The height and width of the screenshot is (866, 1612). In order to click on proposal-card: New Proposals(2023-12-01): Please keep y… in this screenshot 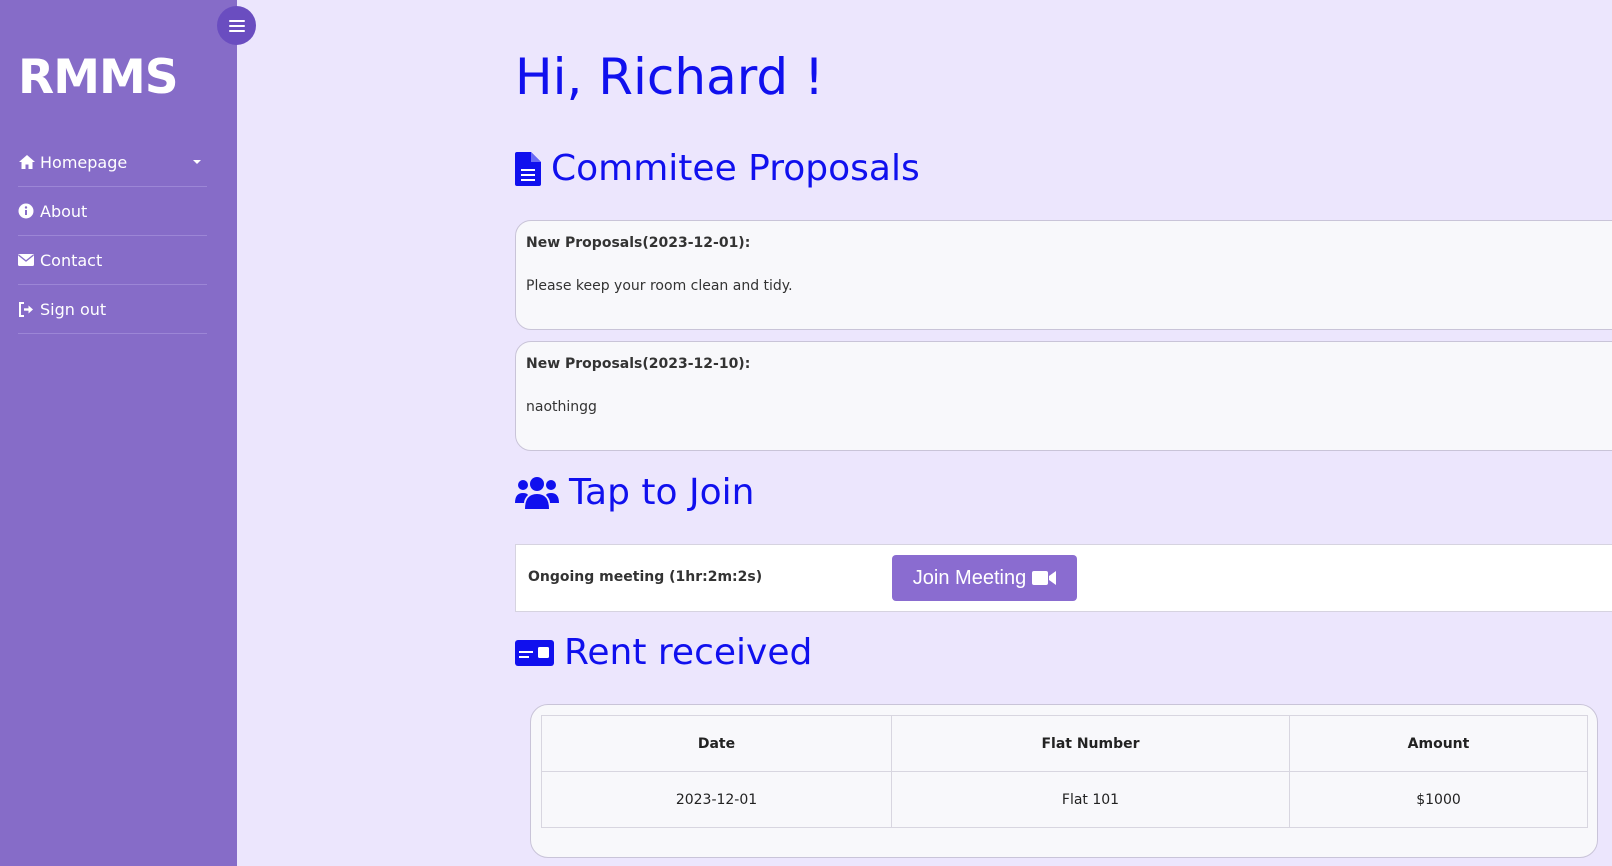, I will do `click(1063, 275)`.